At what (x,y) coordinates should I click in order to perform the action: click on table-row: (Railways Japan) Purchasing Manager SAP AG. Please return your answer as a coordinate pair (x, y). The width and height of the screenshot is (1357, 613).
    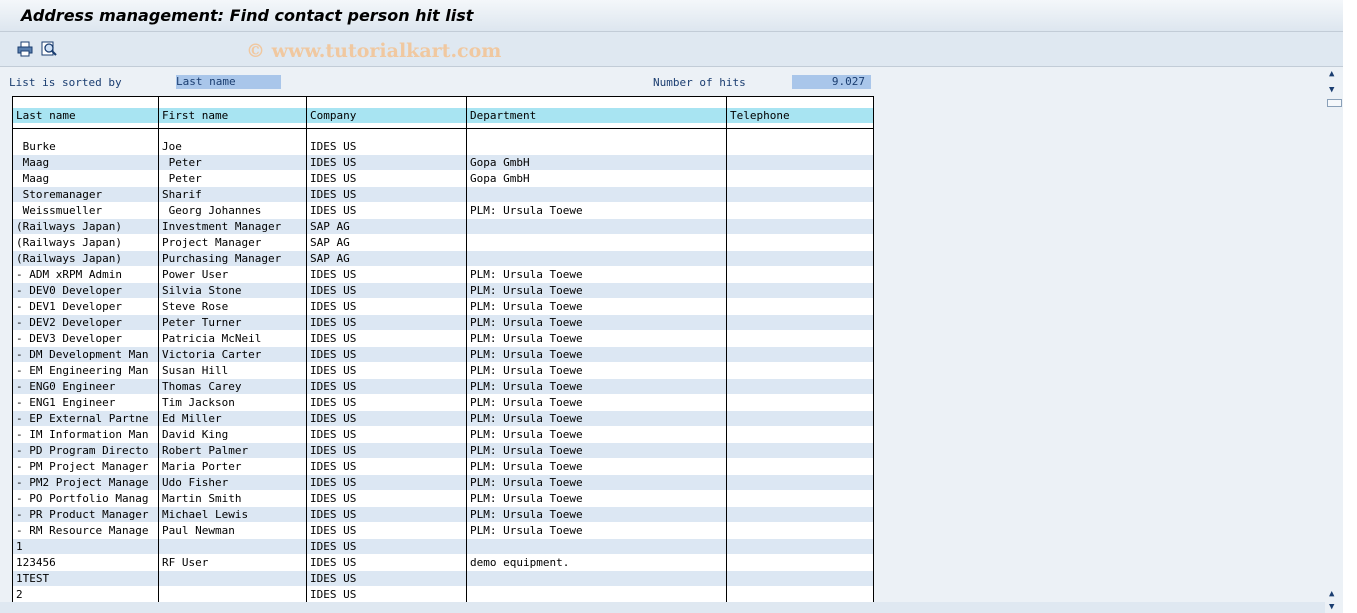
    Looking at the image, I should click on (443, 259).